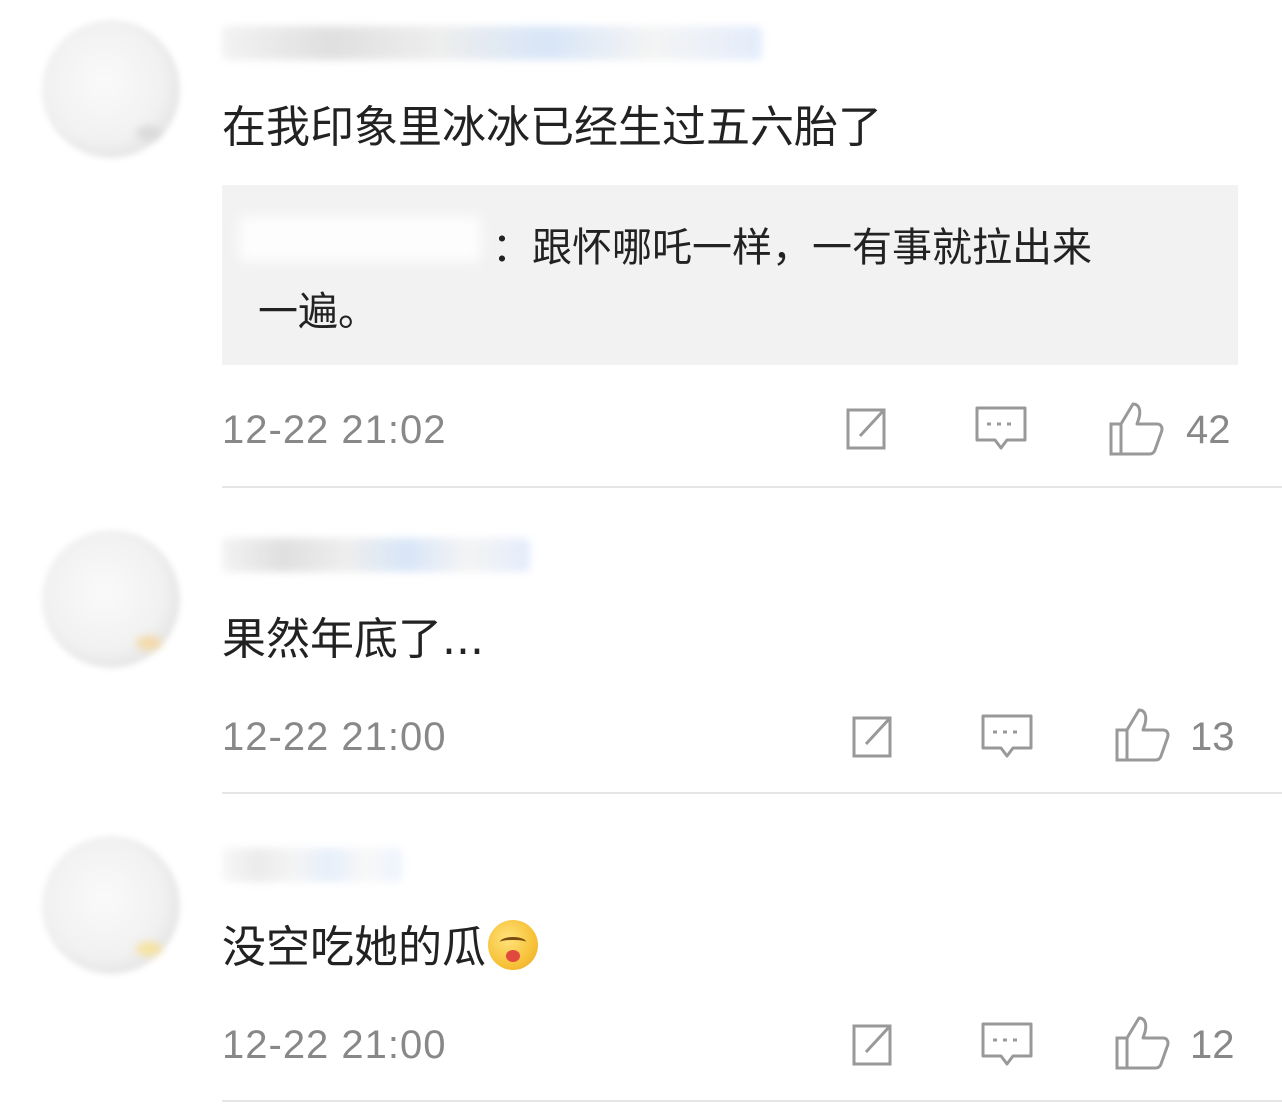  What do you see at coordinates (1212, 737) in the screenshot?
I see `like-count: 13` at bounding box center [1212, 737].